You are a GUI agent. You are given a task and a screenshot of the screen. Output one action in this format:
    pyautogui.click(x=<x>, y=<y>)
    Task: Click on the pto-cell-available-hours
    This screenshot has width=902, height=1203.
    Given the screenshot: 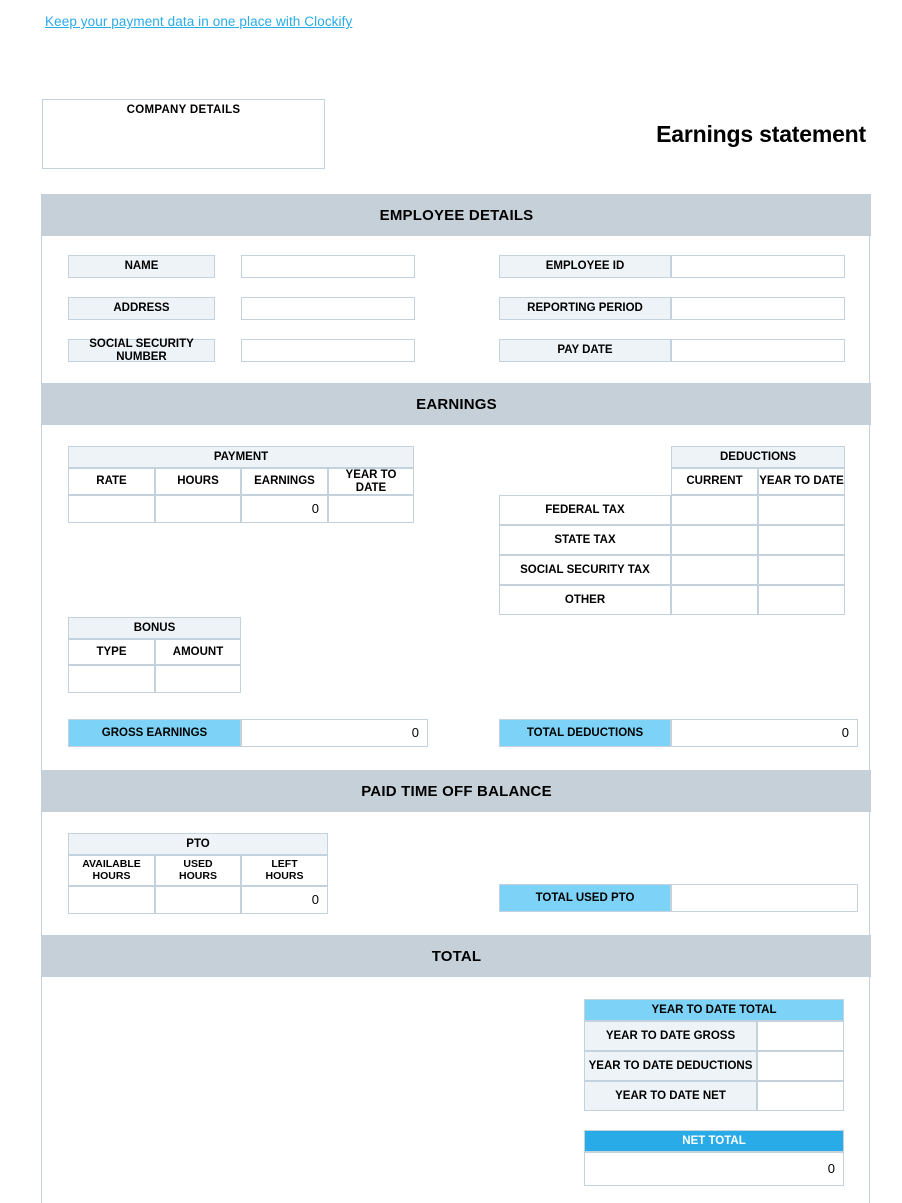 What is the action you would take?
    pyautogui.click(x=111, y=900)
    